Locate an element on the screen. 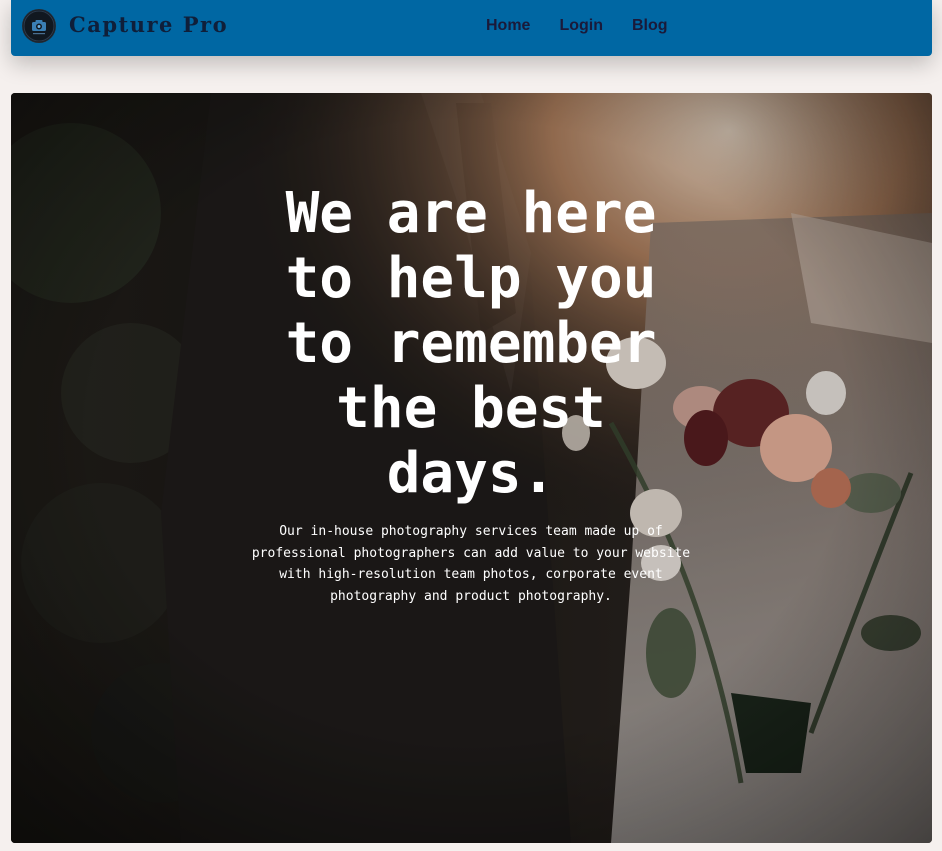  nav-link-login: Login is located at coordinates (581, 26).